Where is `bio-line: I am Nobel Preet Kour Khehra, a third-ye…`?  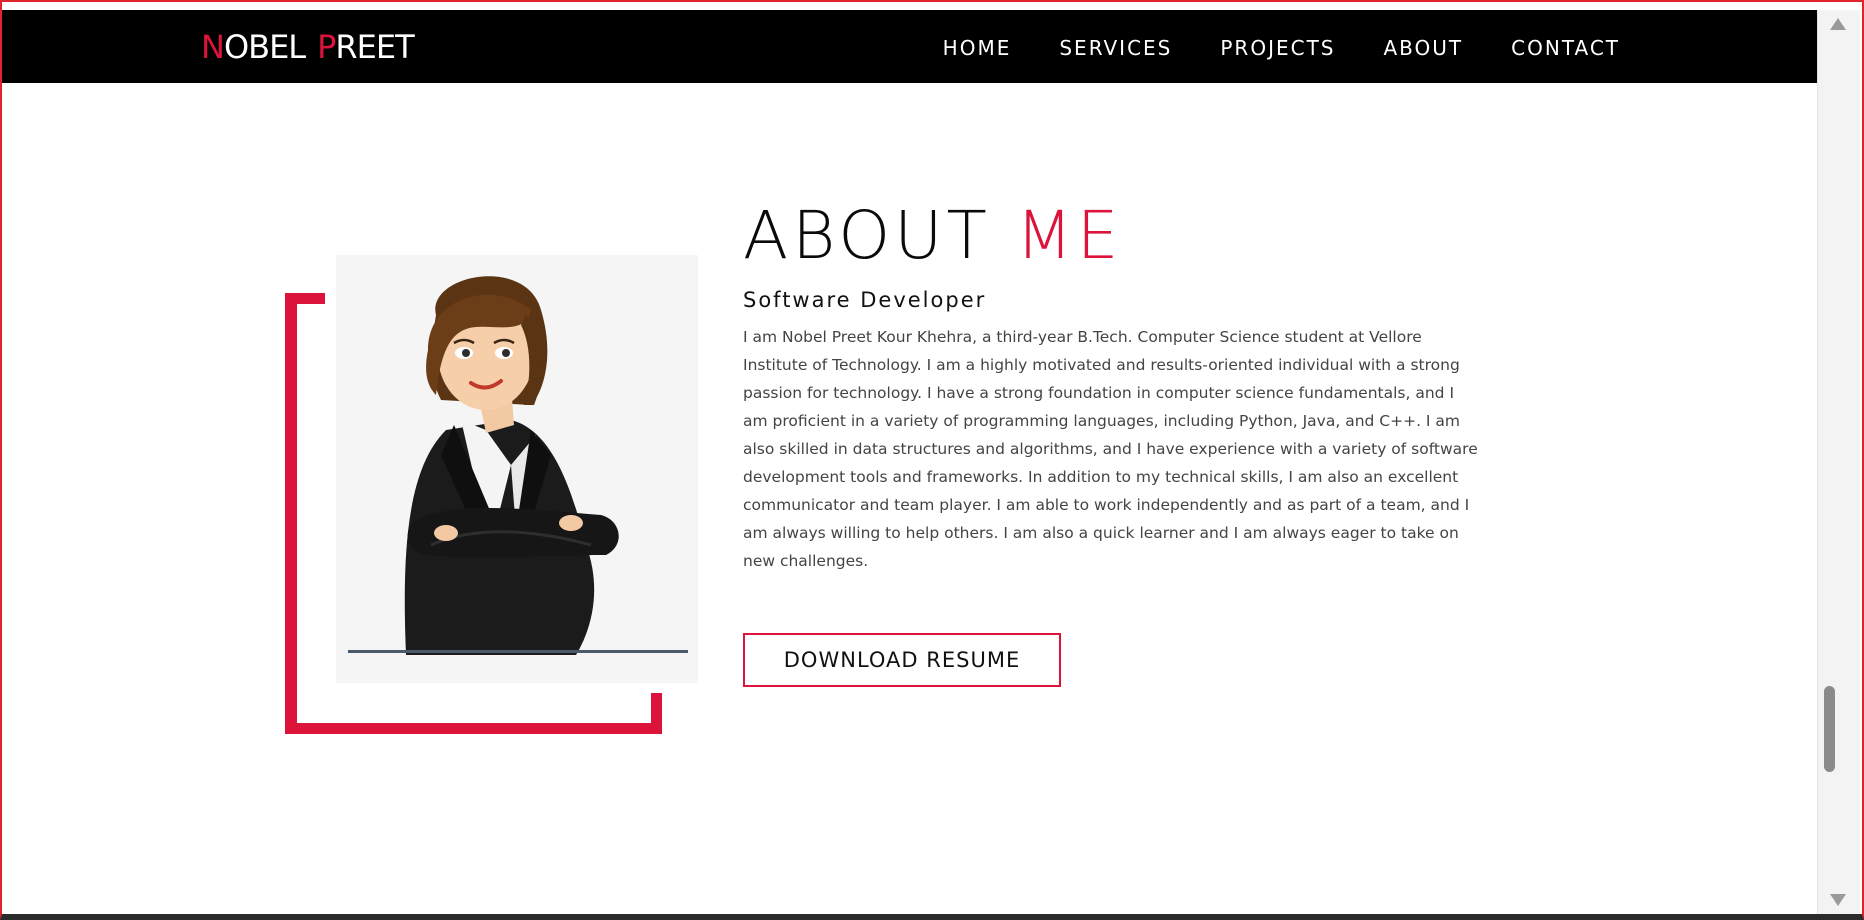 bio-line: I am Nobel Preet Kour Khehra, a third-ye… is located at coordinates (1082, 337).